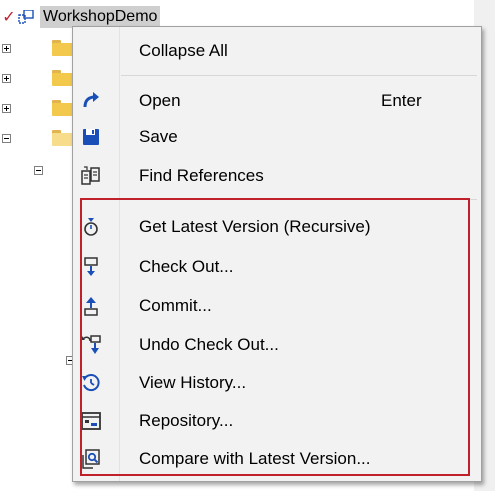 The height and width of the screenshot is (491, 495). Describe the element at coordinates (255, 226) in the screenshot. I see `menu-item-label: Get Latest Version (Recursive)` at that location.